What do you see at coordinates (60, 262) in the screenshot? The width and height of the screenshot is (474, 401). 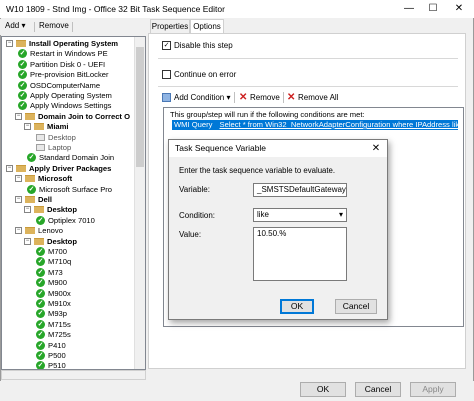 I see `tree-item-label: M710q` at bounding box center [60, 262].